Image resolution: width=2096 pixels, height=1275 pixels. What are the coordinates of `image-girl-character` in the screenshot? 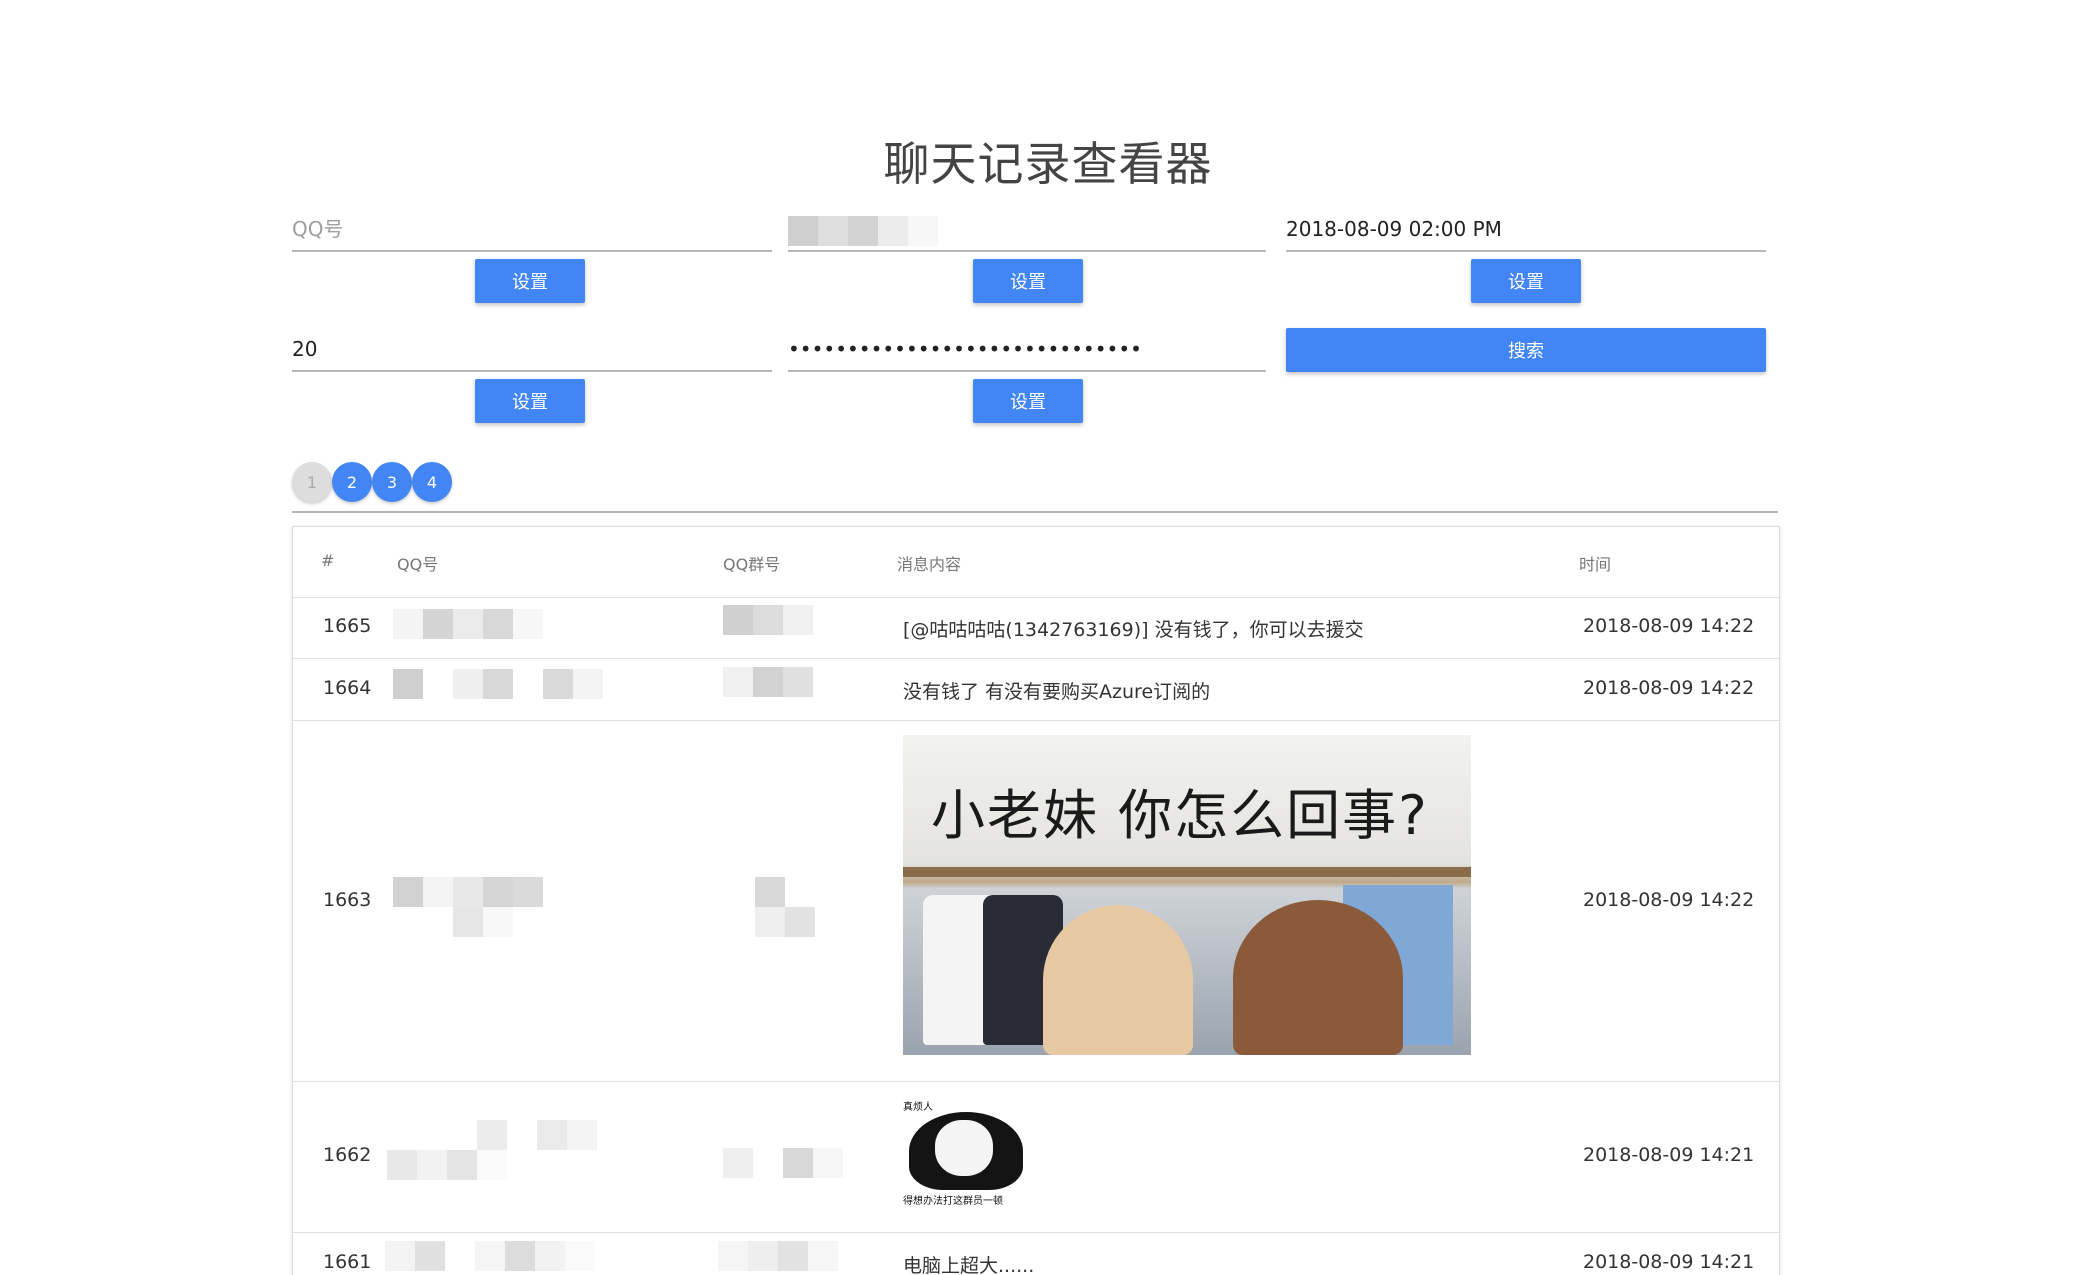 It's located at (1118, 980).